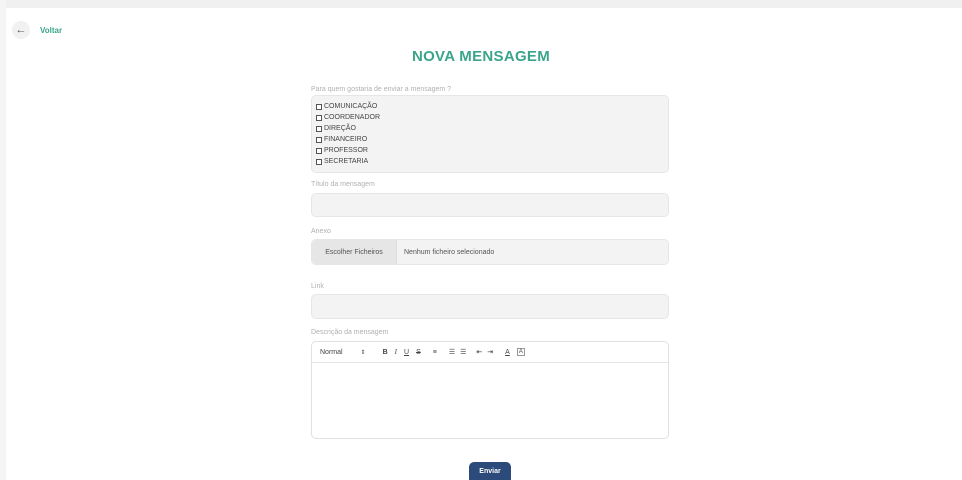  I want to click on send-button: Enviar, so click(490, 471).